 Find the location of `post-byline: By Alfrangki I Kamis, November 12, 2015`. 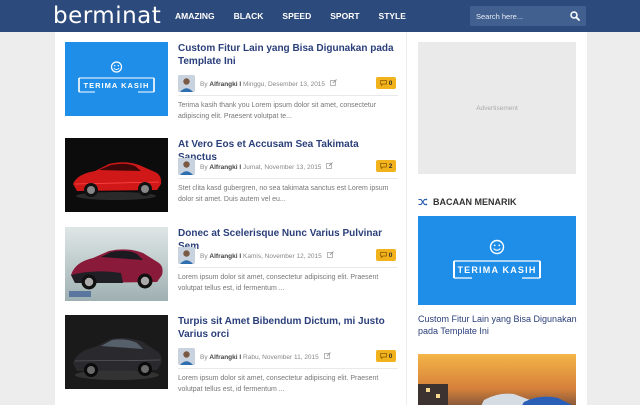

post-byline: By Alfrangki I Kamis, November 12, 2015 is located at coordinates (267, 255).